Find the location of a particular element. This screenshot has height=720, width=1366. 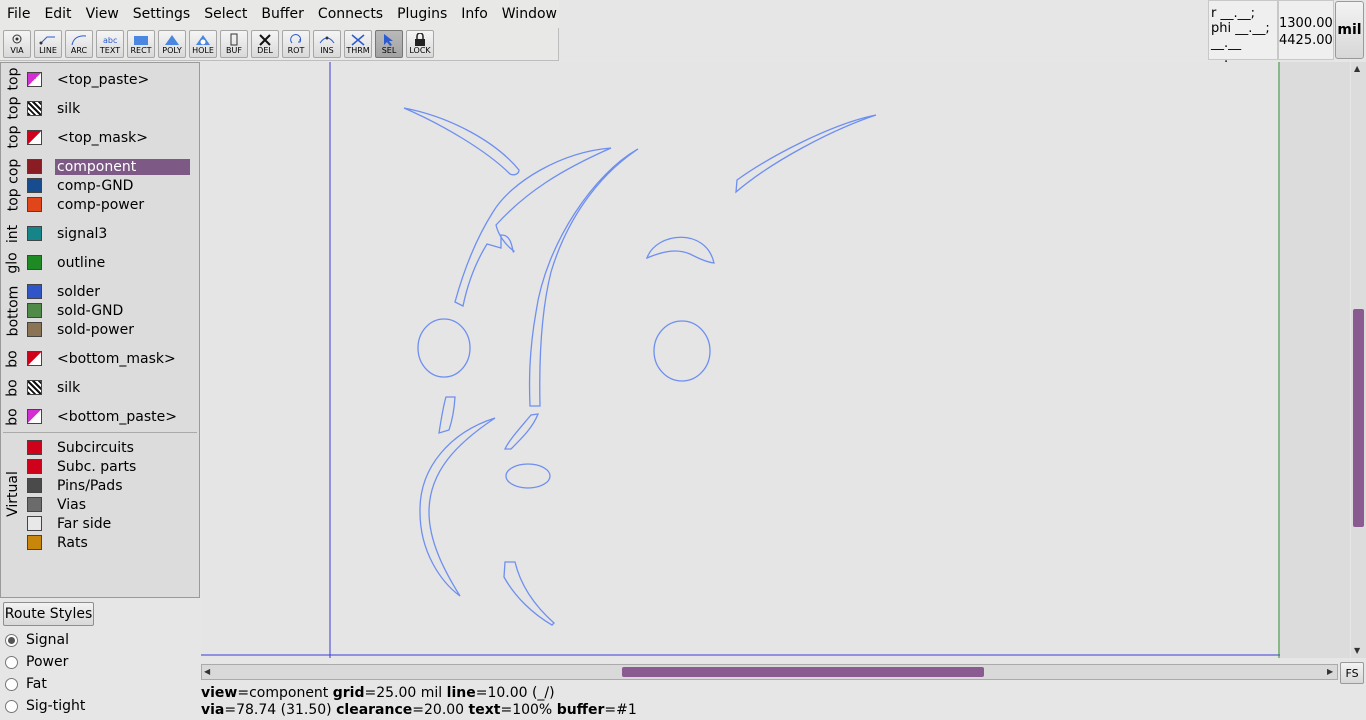

layer-label: solder is located at coordinates (78, 292).